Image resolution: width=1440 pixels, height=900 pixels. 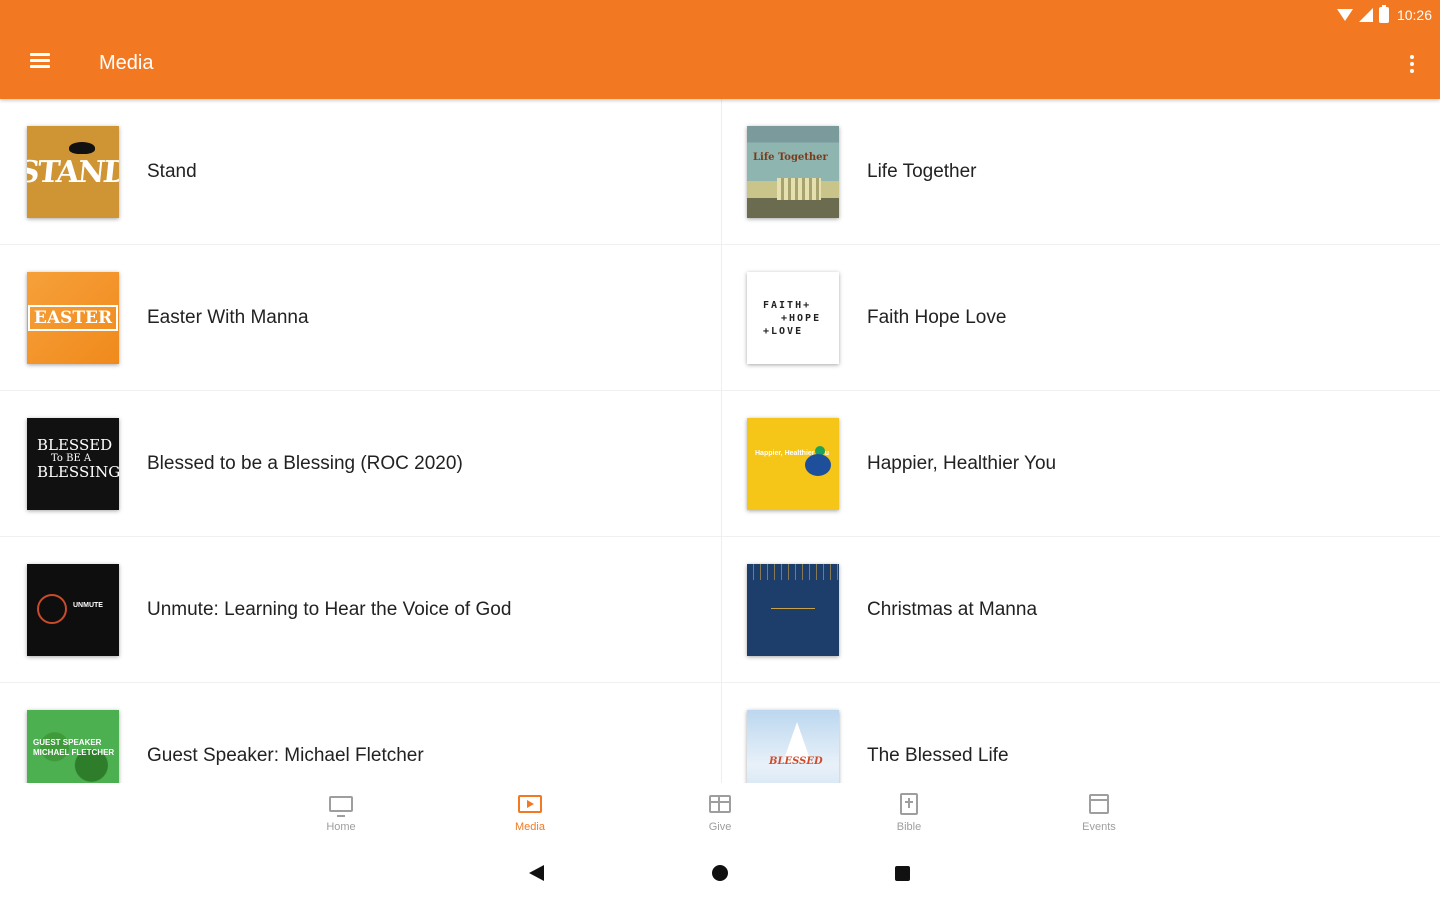 What do you see at coordinates (172, 171) in the screenshot?
I see `media-item-label: Stand` at bounding box center [172, 171].